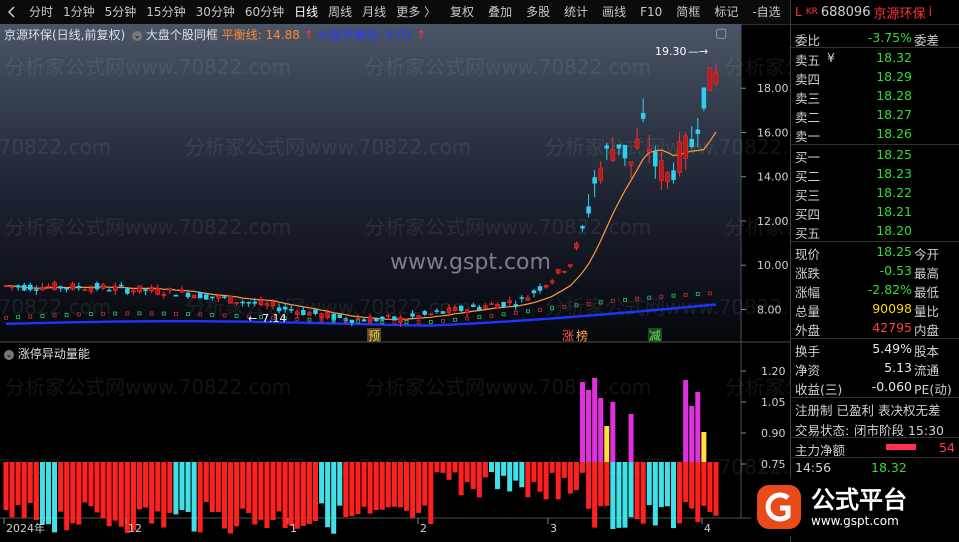 This screenshot has width=959, height=542. Describe the element at coordinates (859, 507) in the screenshot. I see `gspt-logo-text-block: 公式平台 www.gspt.com` at that location.